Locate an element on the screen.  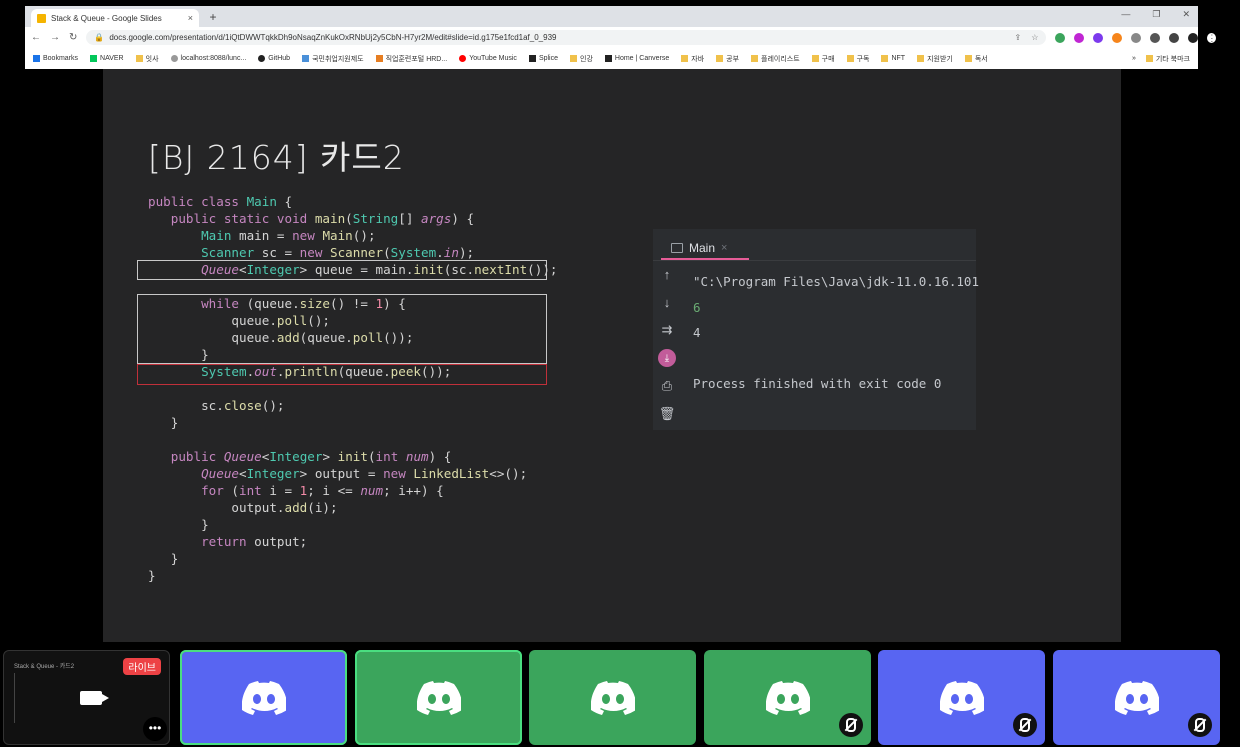
browser-tab: Stack & Queue - Google Slides × is located at coordinates (115, 18).